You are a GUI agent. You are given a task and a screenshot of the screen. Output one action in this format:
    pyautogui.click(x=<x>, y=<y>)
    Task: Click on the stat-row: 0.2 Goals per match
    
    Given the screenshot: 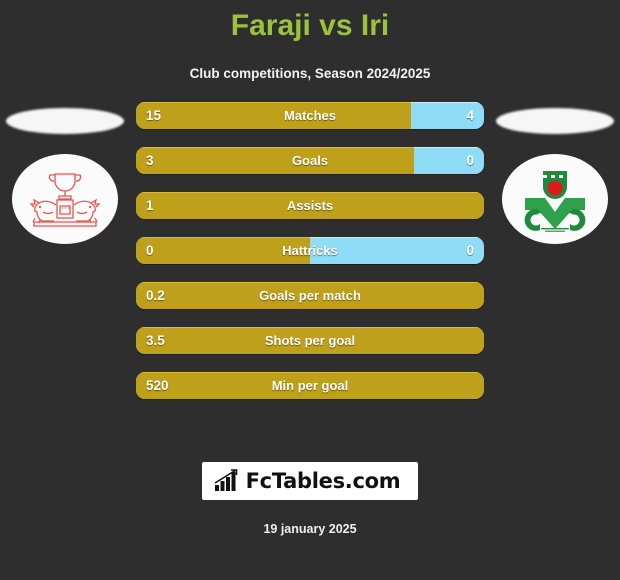 What is the action you would take?
    pyautogui.click(x=310, y=295)
    